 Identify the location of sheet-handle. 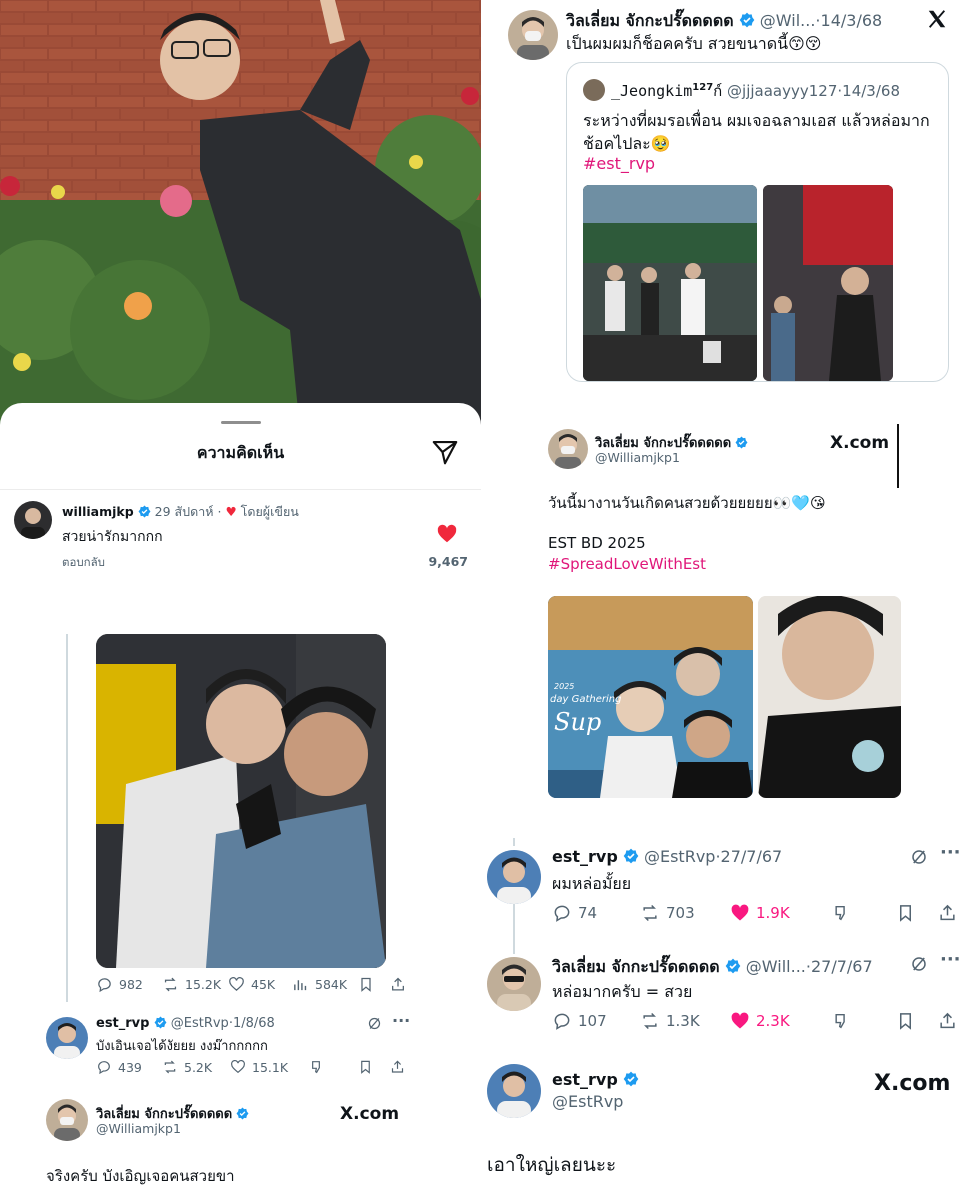
(241, 422).